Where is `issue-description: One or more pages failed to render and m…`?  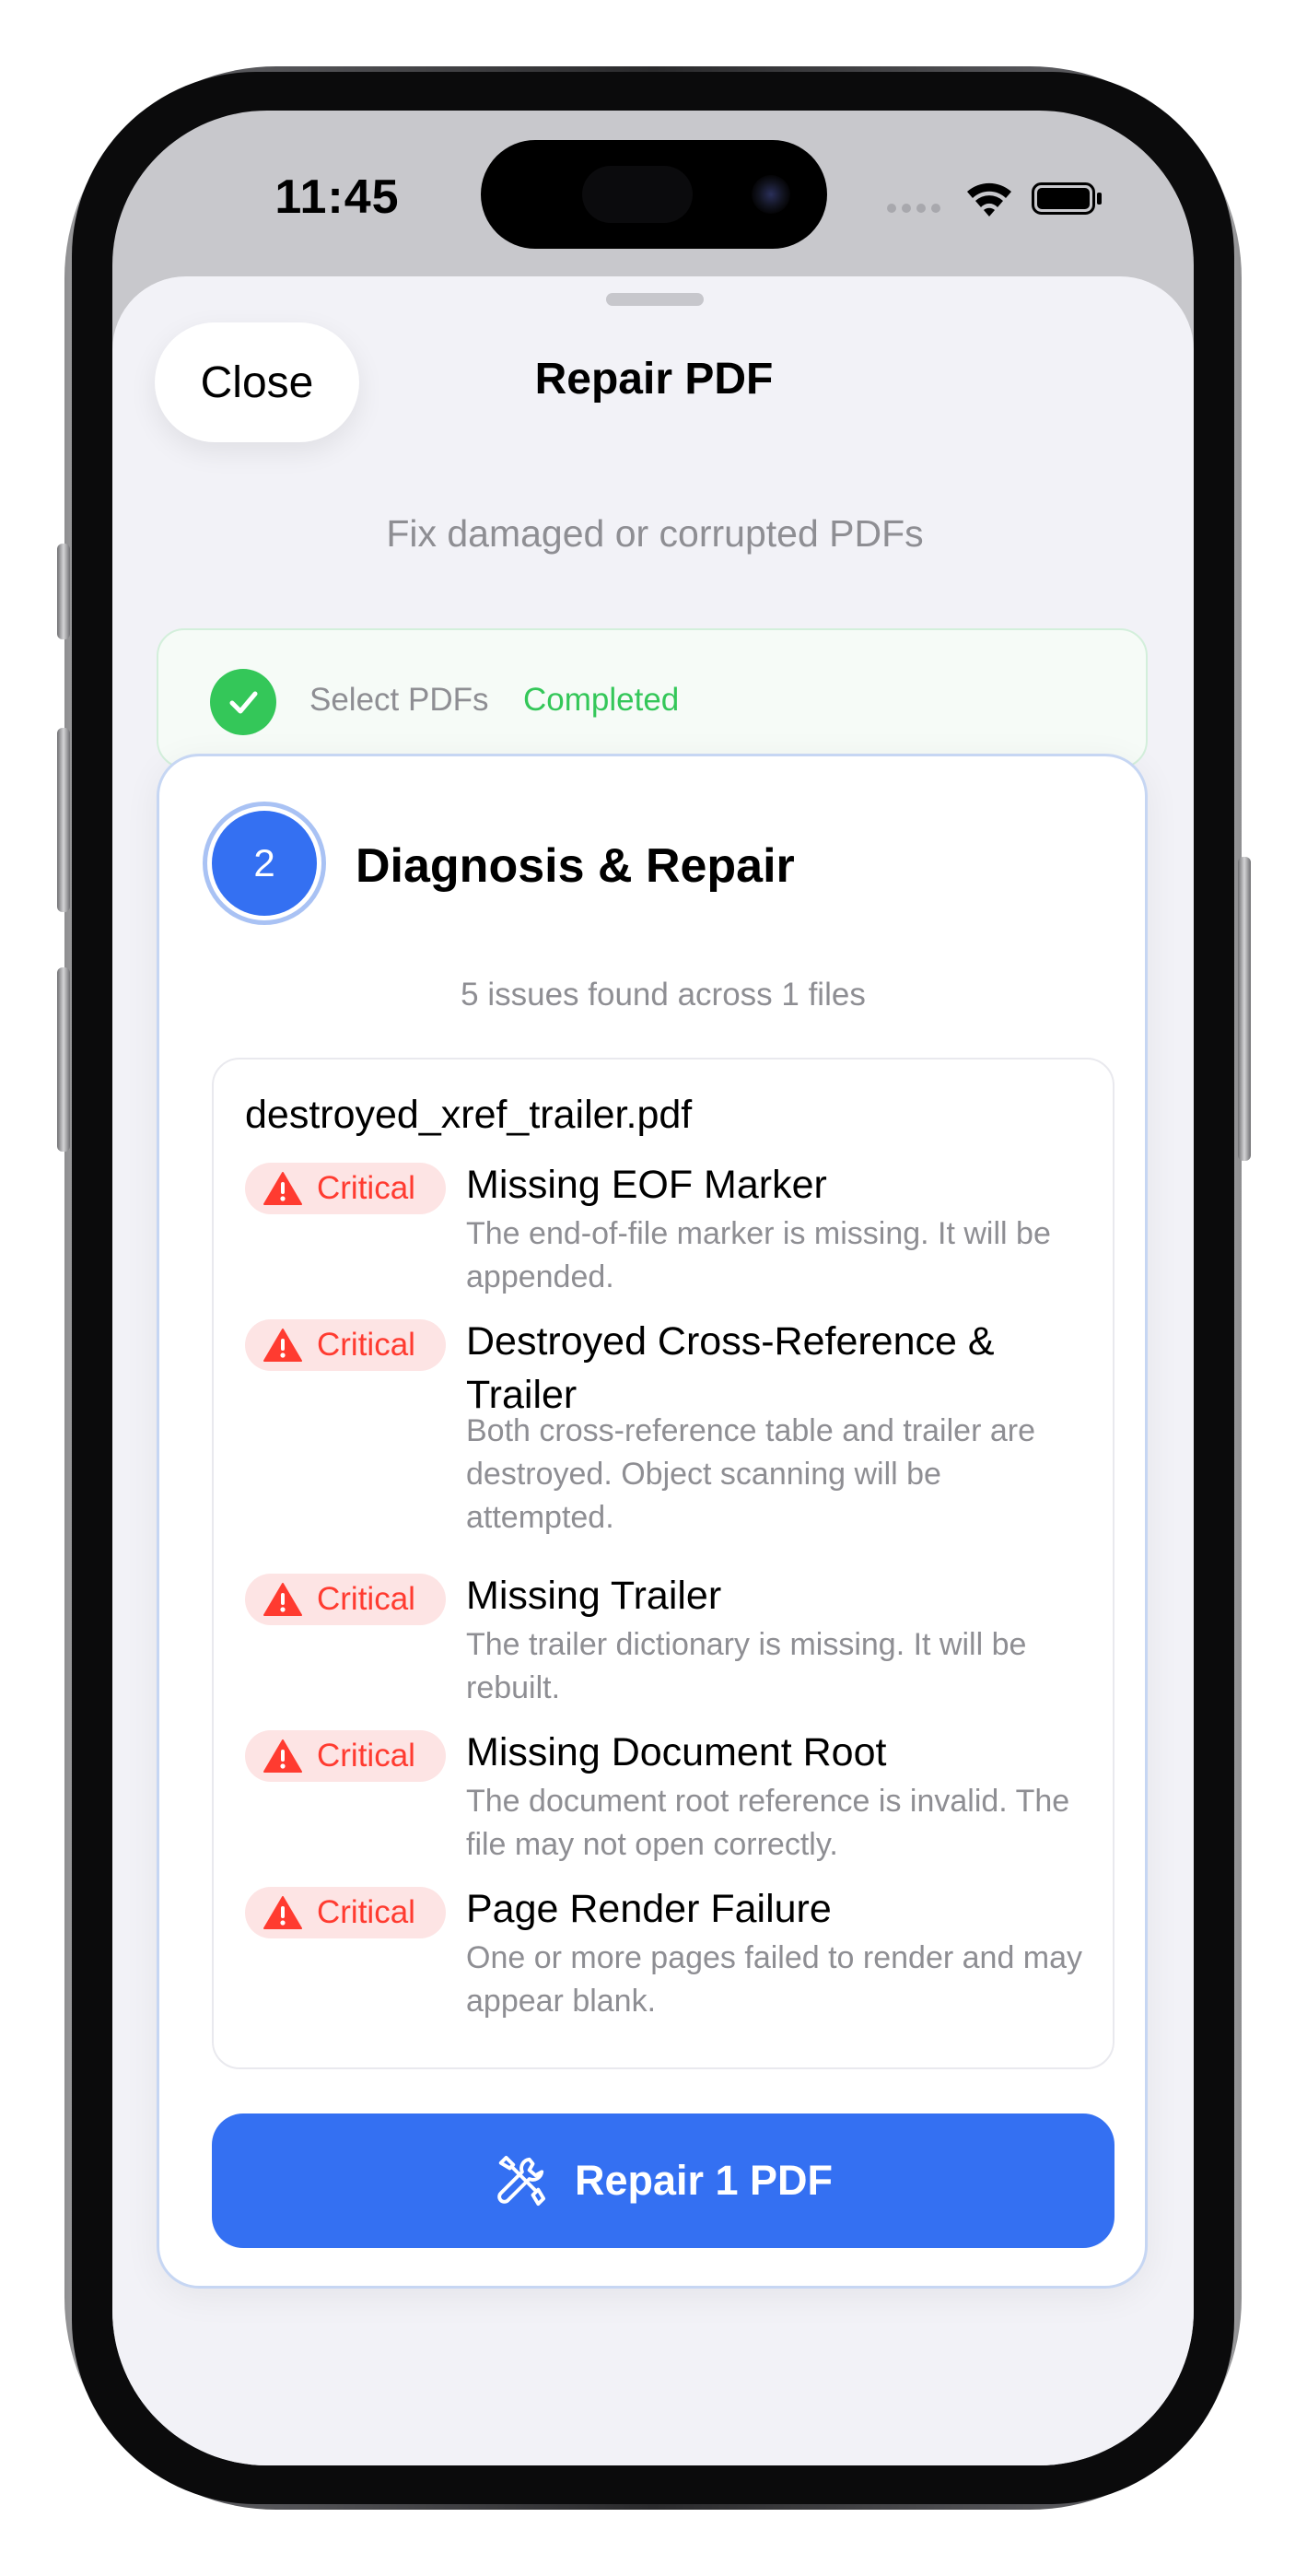
issue-description: One or more pages failed to render and m… is located at coordinates (774, 1979).